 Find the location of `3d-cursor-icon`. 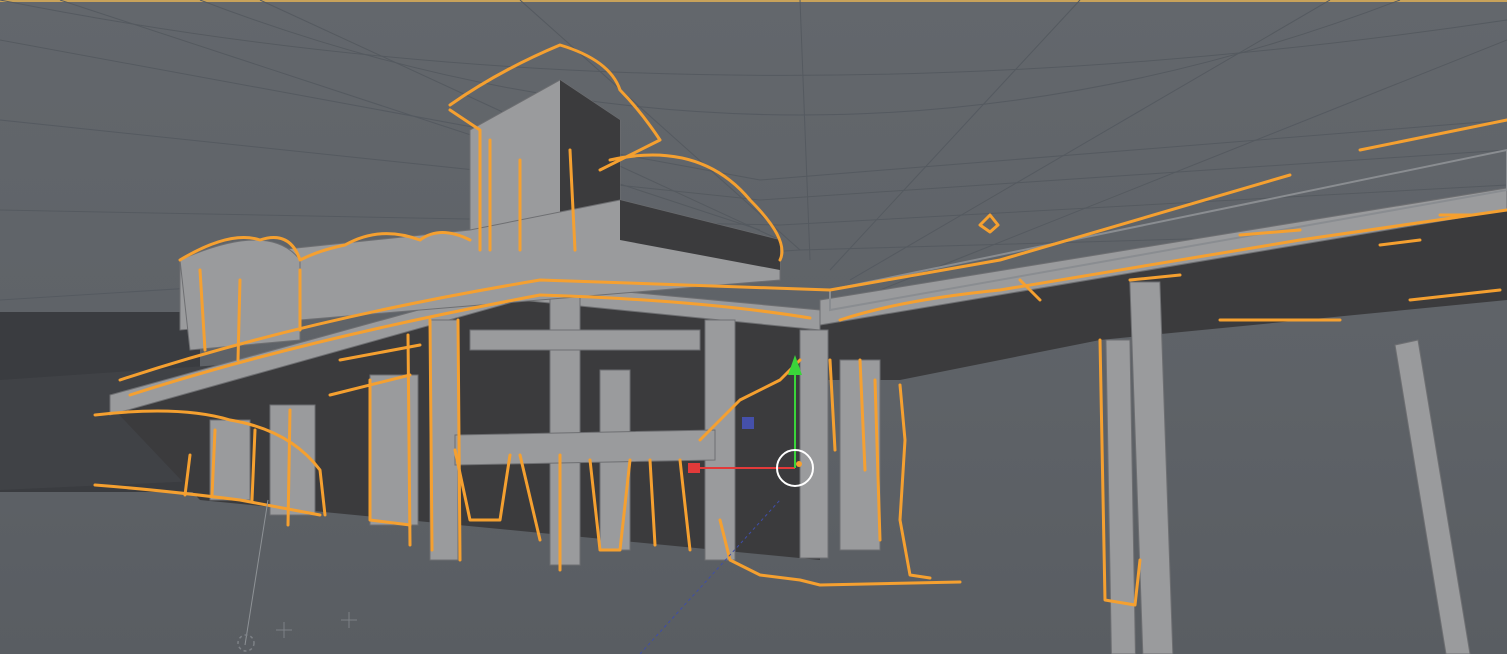

3d-cursor-icon is located at coordinates (297, 632).